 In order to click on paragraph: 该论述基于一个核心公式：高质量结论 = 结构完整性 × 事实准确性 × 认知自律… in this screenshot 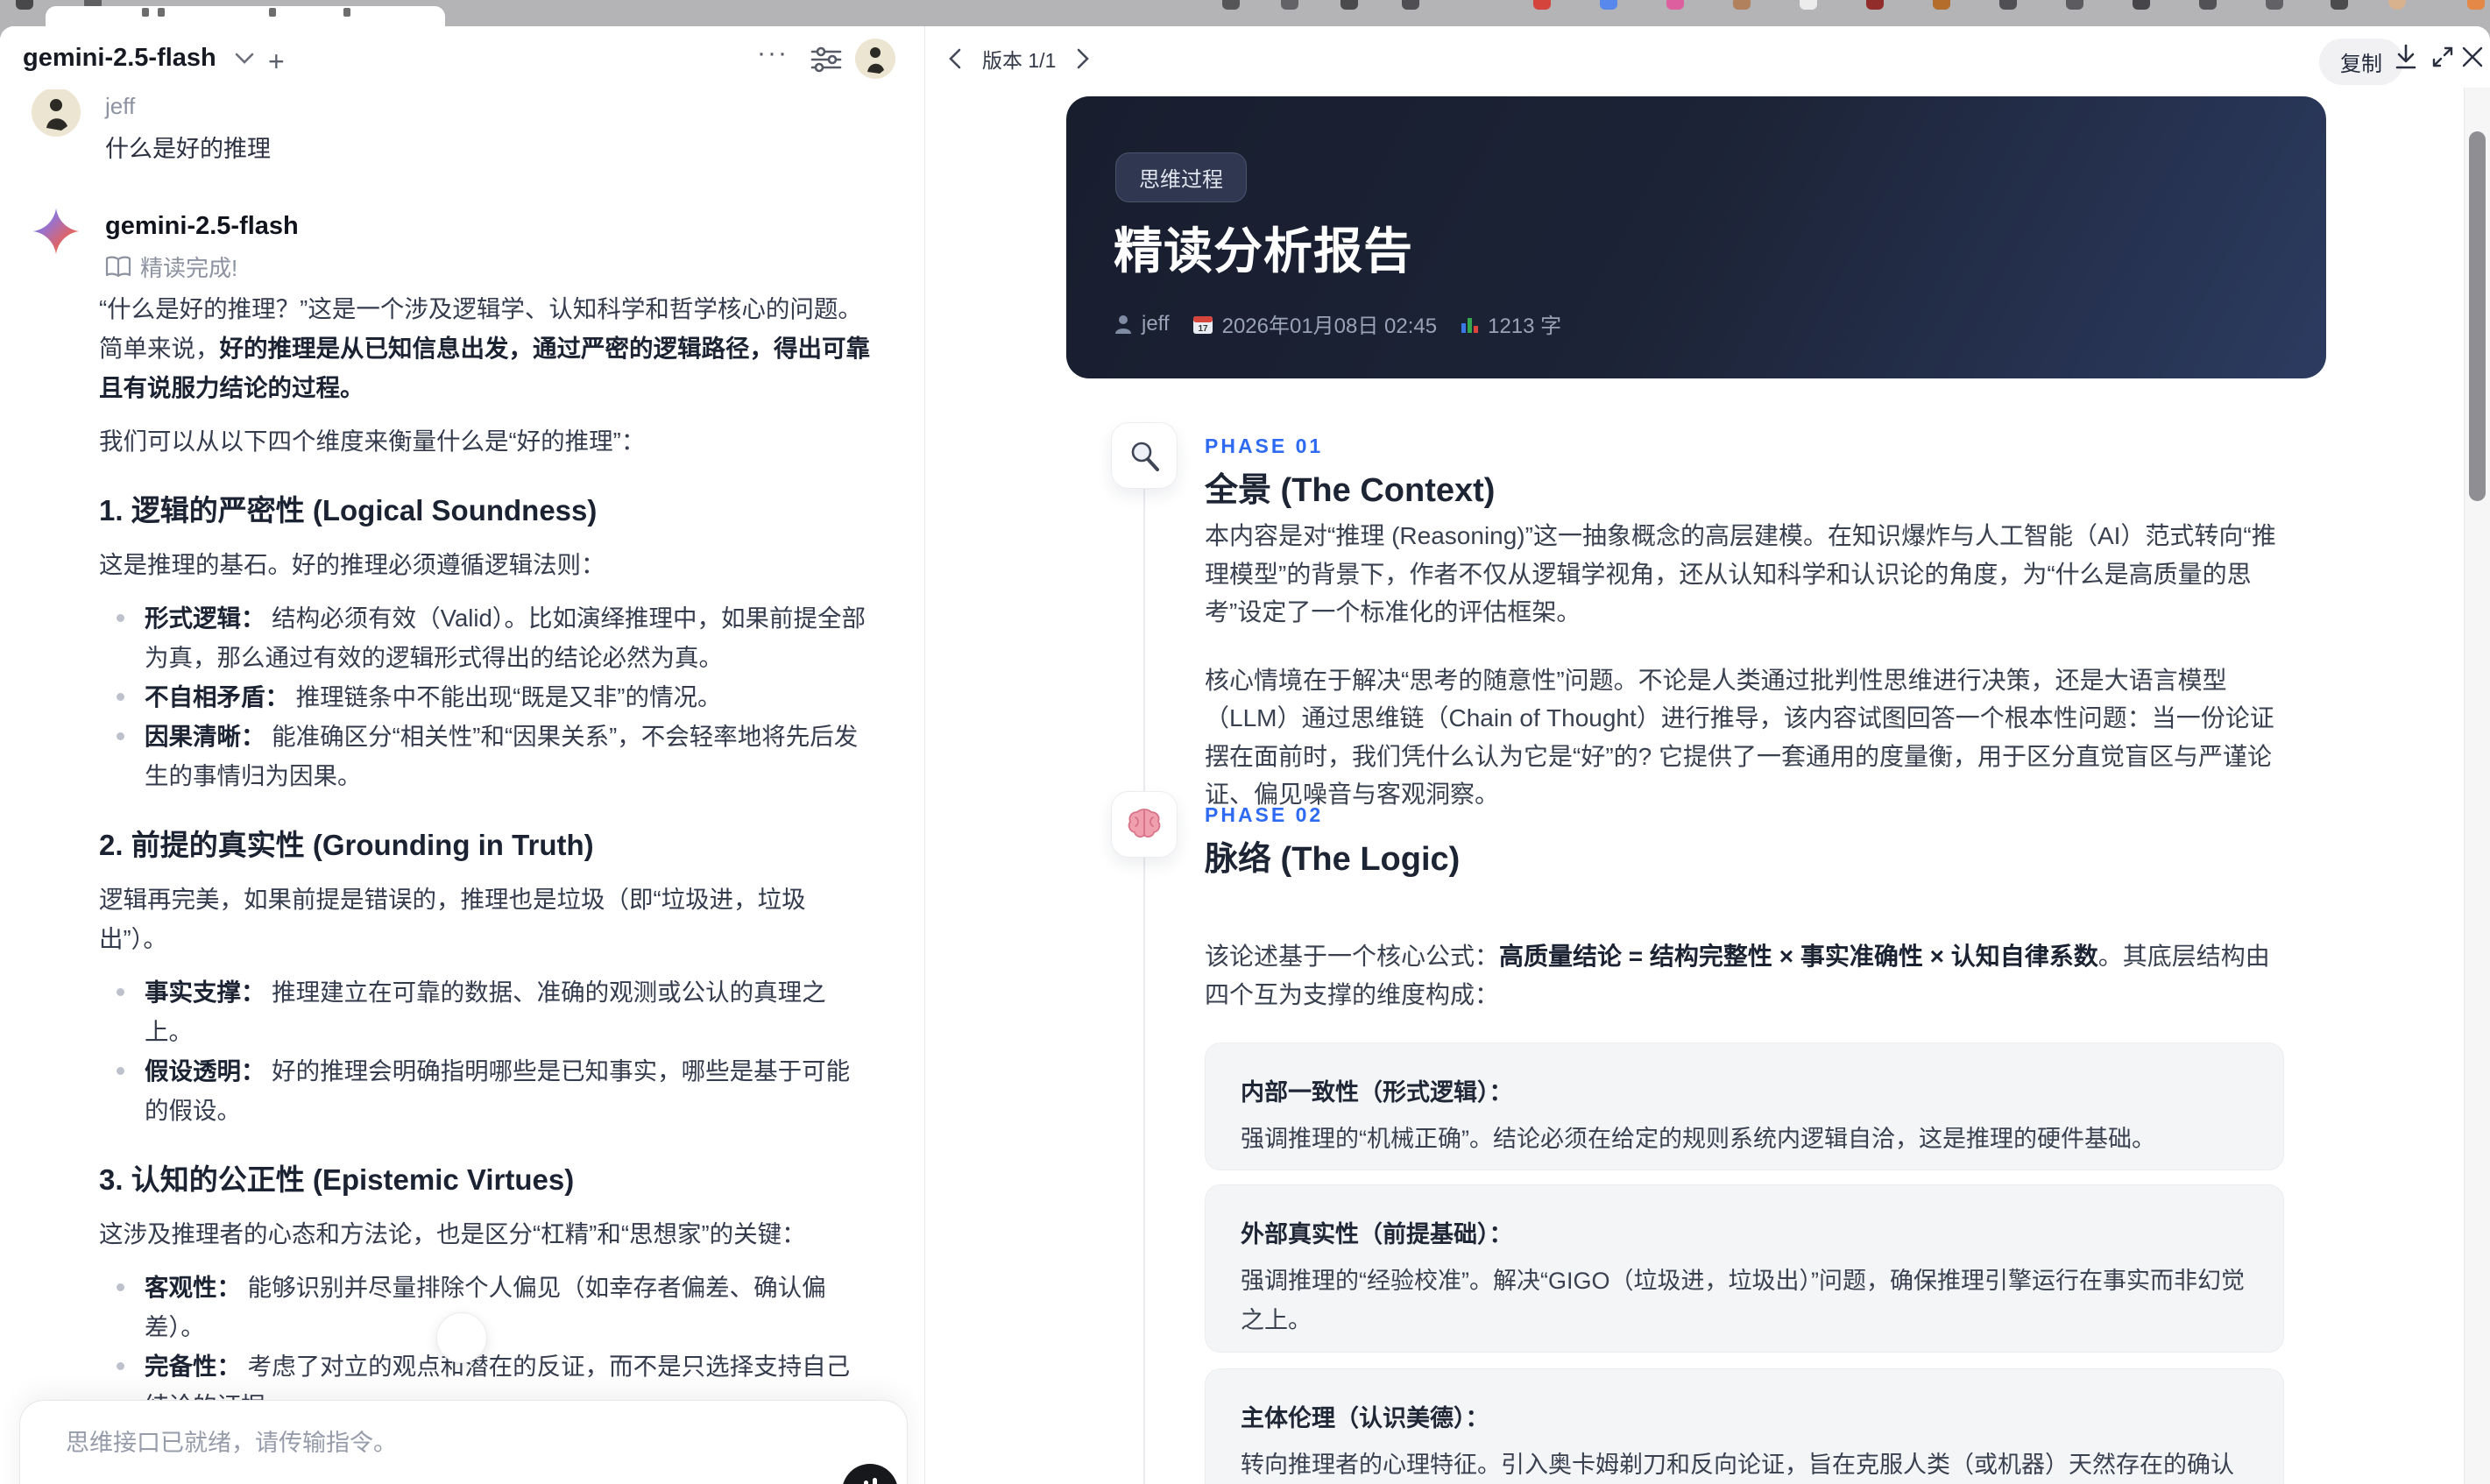, I will do `click(1737, 975)`.